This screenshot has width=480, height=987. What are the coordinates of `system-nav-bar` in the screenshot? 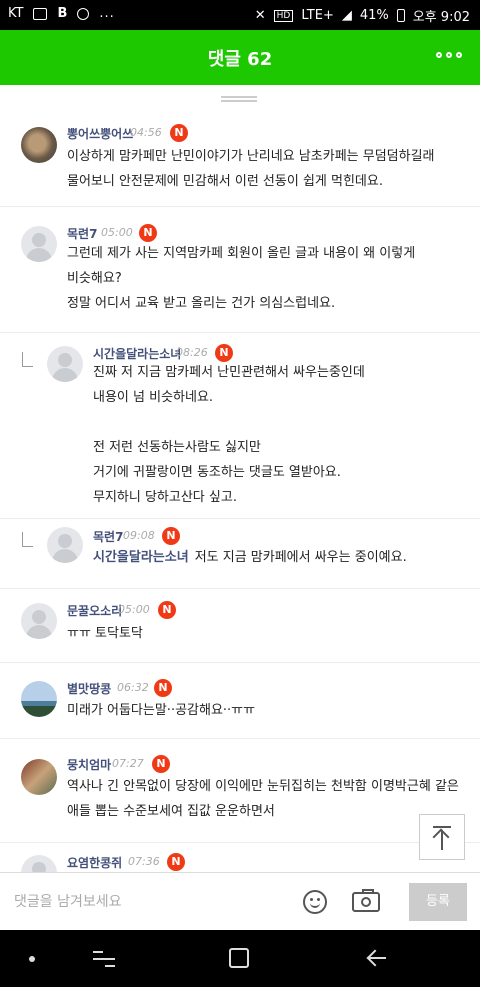 It's located at (240, 958).